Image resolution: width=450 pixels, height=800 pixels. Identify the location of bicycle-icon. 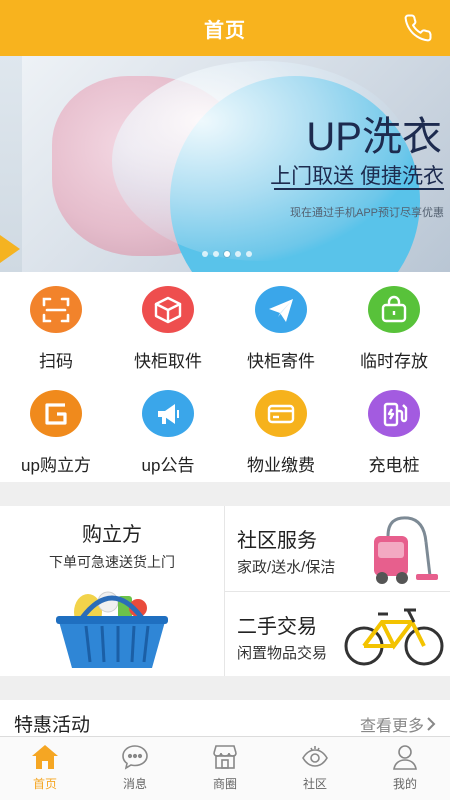
(394, 637).